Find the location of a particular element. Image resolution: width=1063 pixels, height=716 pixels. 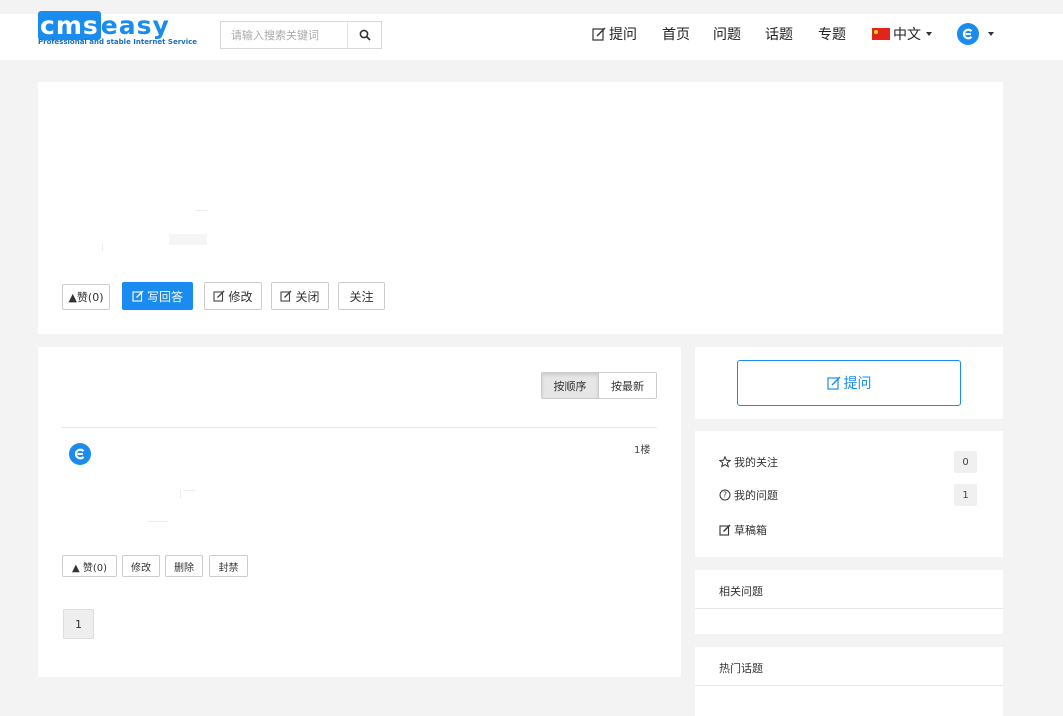

write-answer-label: 写回答 is located at coordinates (164, 296).